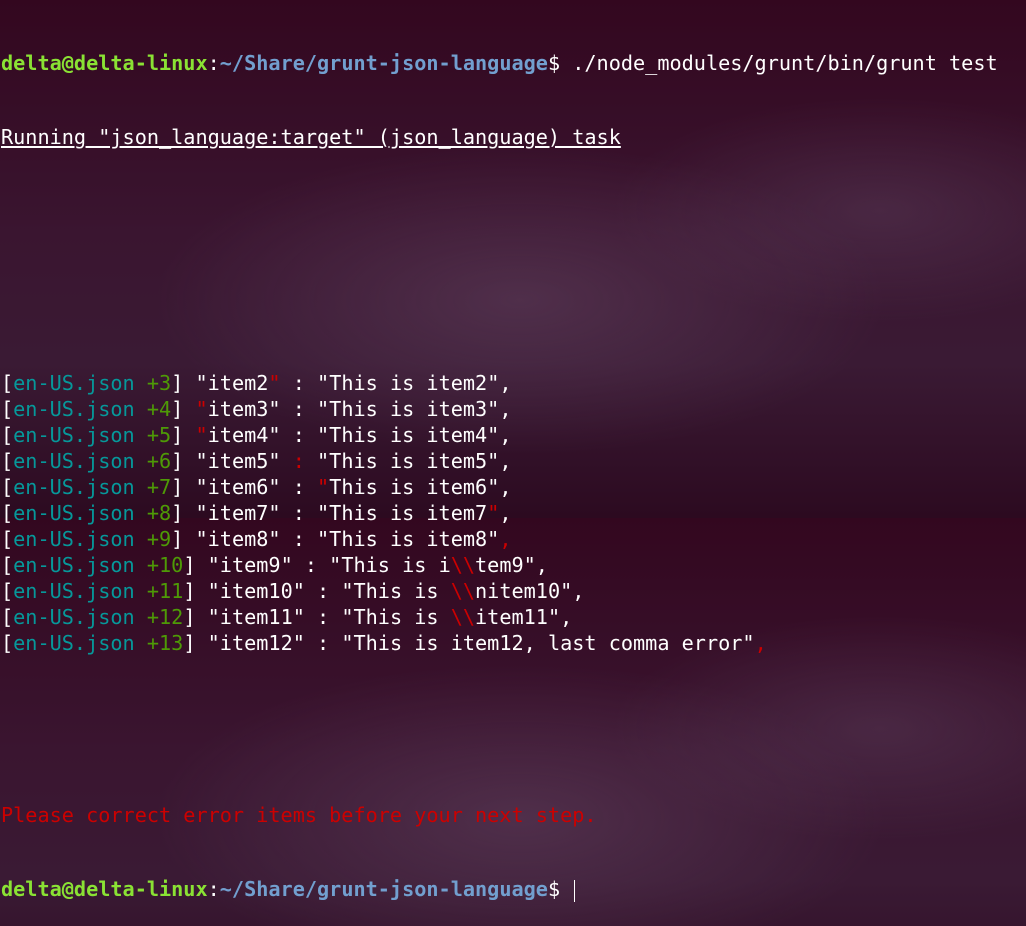 The image size is (1026, 926). Describe the element at coordinates (159, 409) in the screenshot. I see `line-number: +4` at that location.